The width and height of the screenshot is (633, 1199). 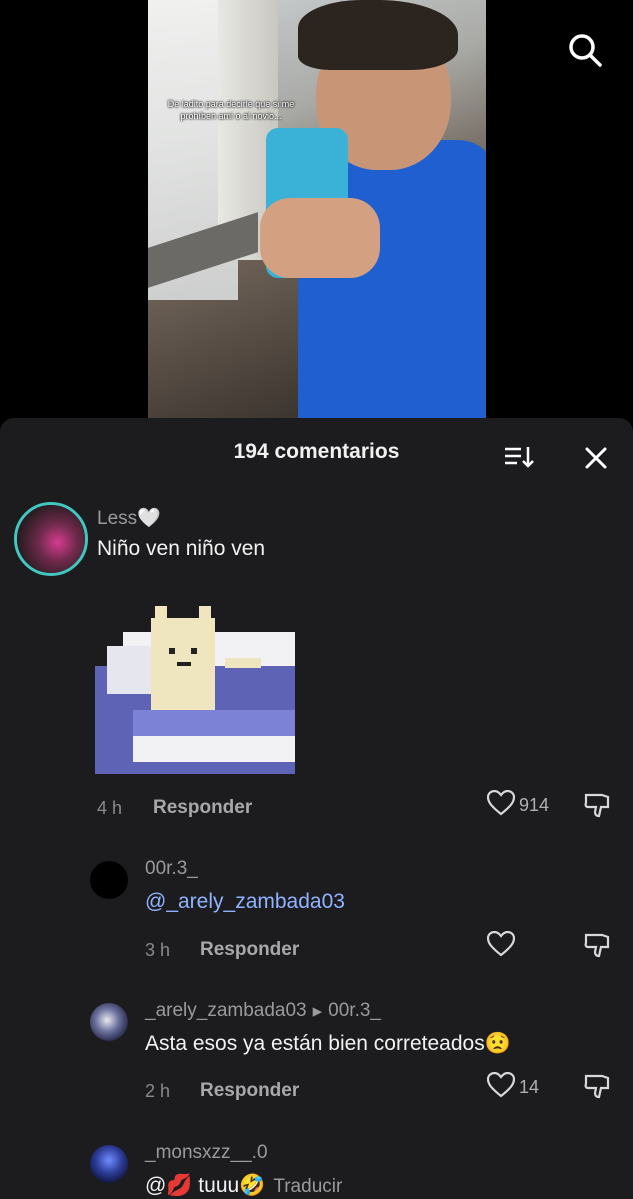 I want to click on comment-username-row: _arely_zambada03 ▸ 00r.3_, so click(x=263, y=1011).